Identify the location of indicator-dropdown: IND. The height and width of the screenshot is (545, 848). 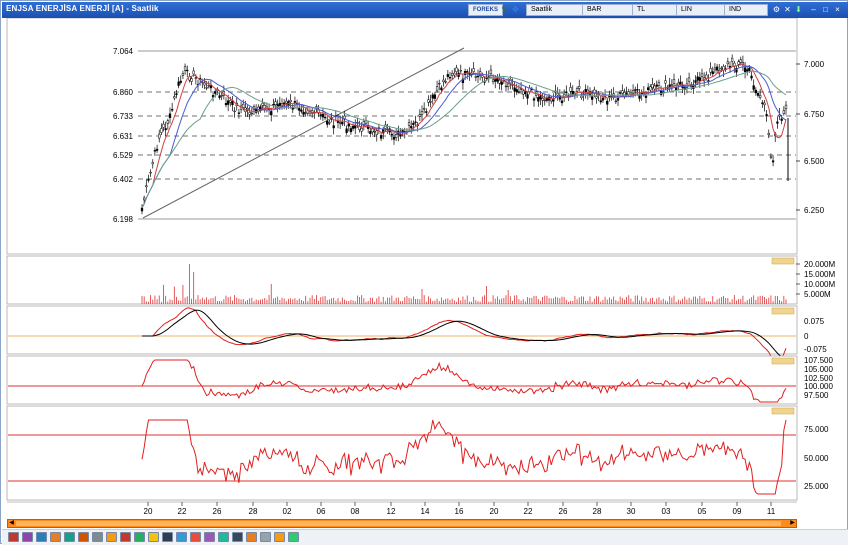
(746, 10).